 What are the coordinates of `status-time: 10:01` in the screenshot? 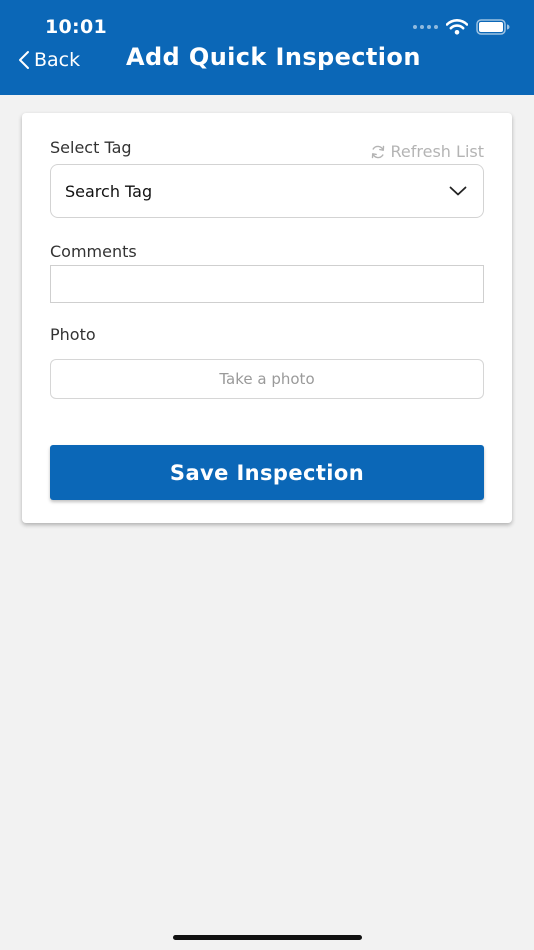 It's located at (76, 27).